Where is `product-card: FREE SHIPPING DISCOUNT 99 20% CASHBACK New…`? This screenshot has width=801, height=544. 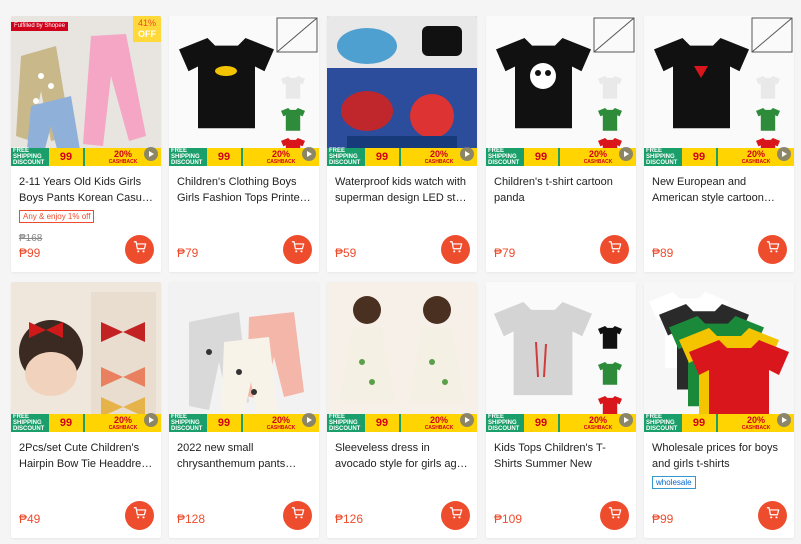
product-card: FREE SHIPPING DISCOUNT 99 20% CASHBACK New… is located at coordinates (719, 144).